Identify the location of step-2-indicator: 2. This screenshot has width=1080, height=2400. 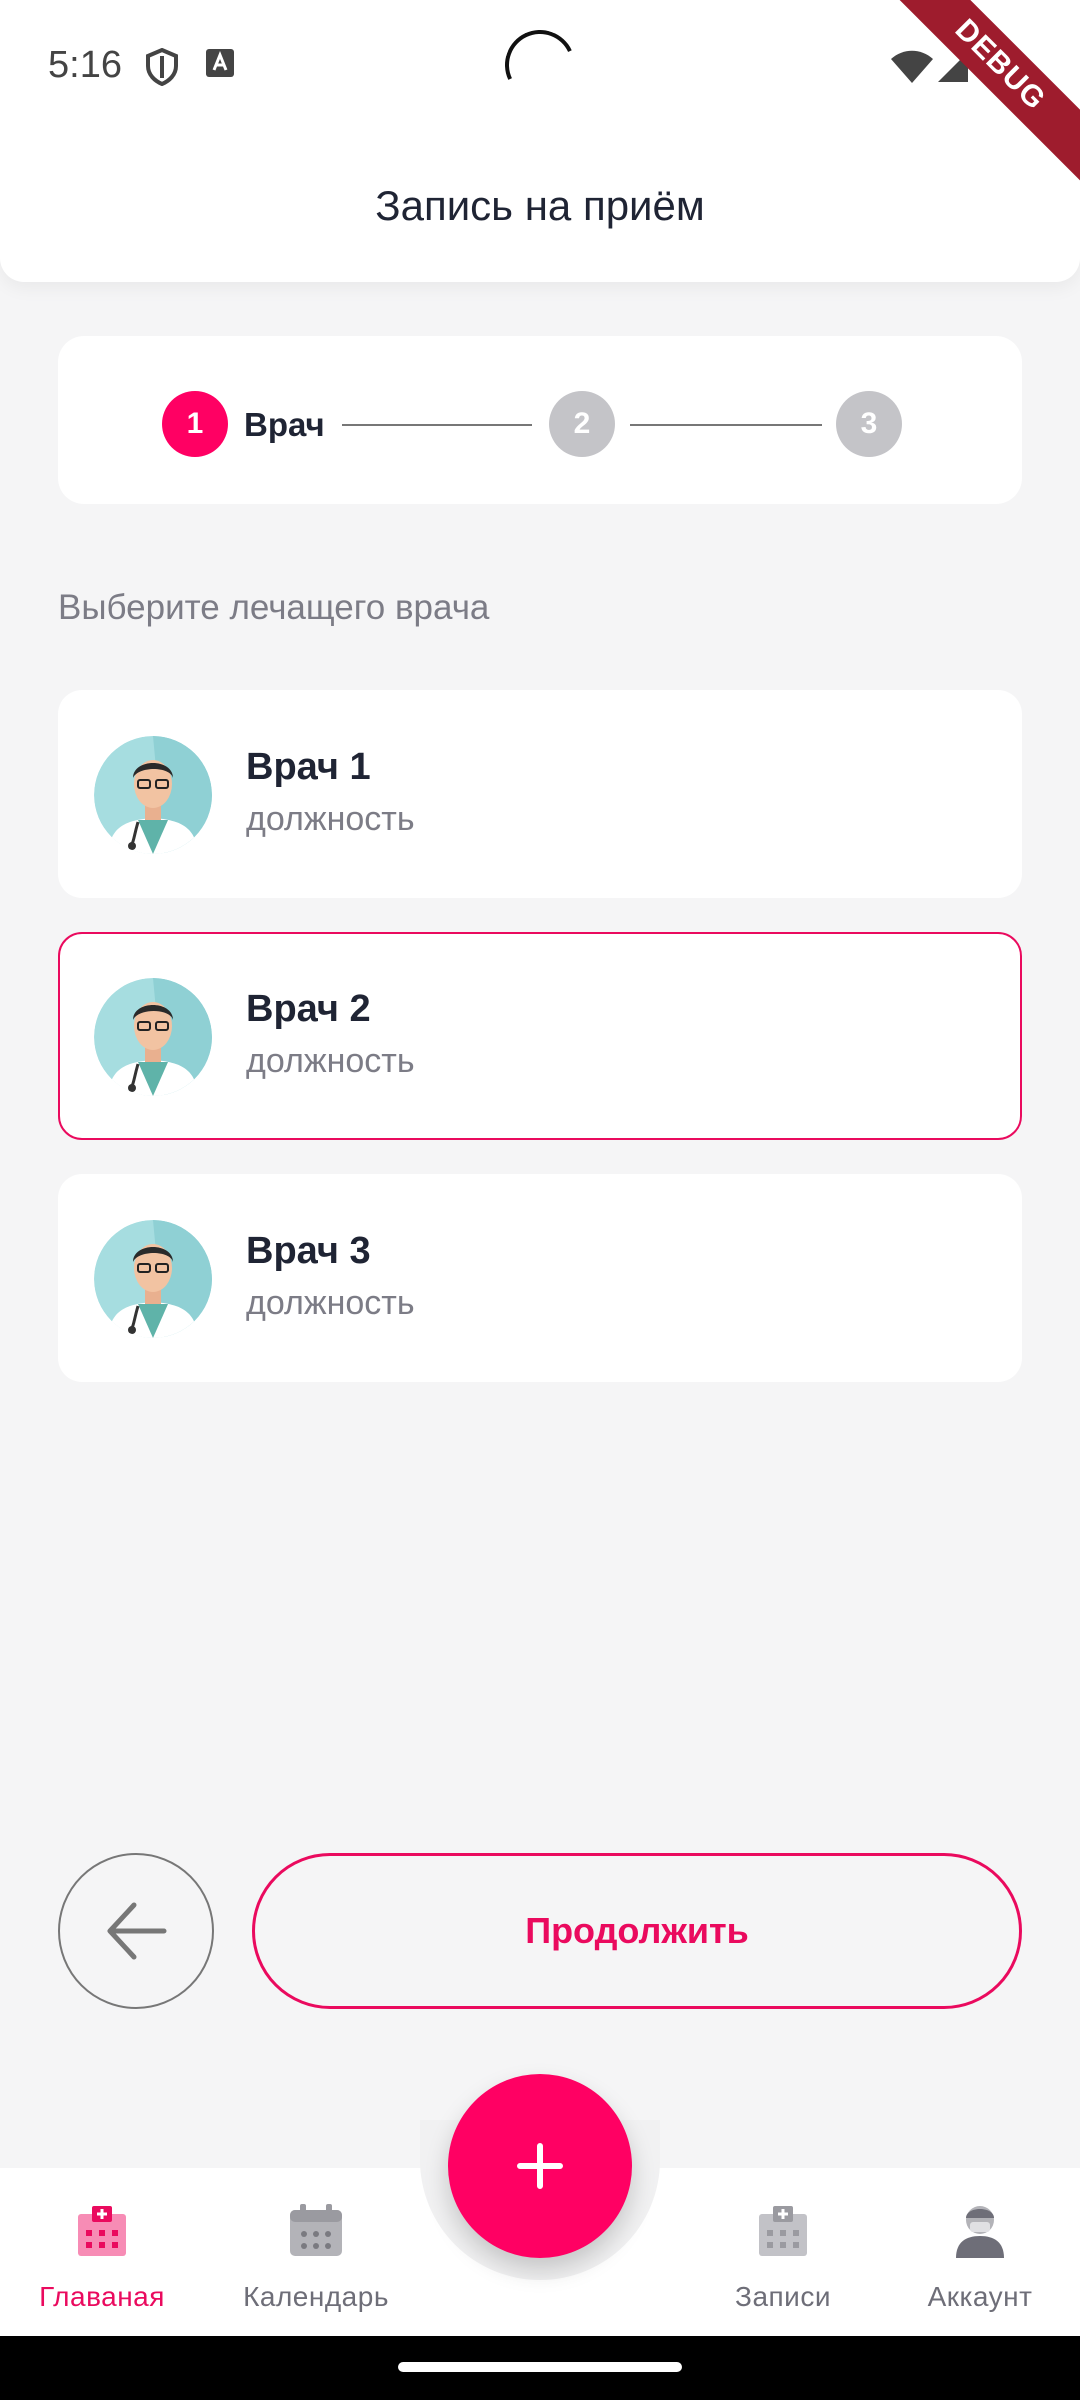
(582, 424).